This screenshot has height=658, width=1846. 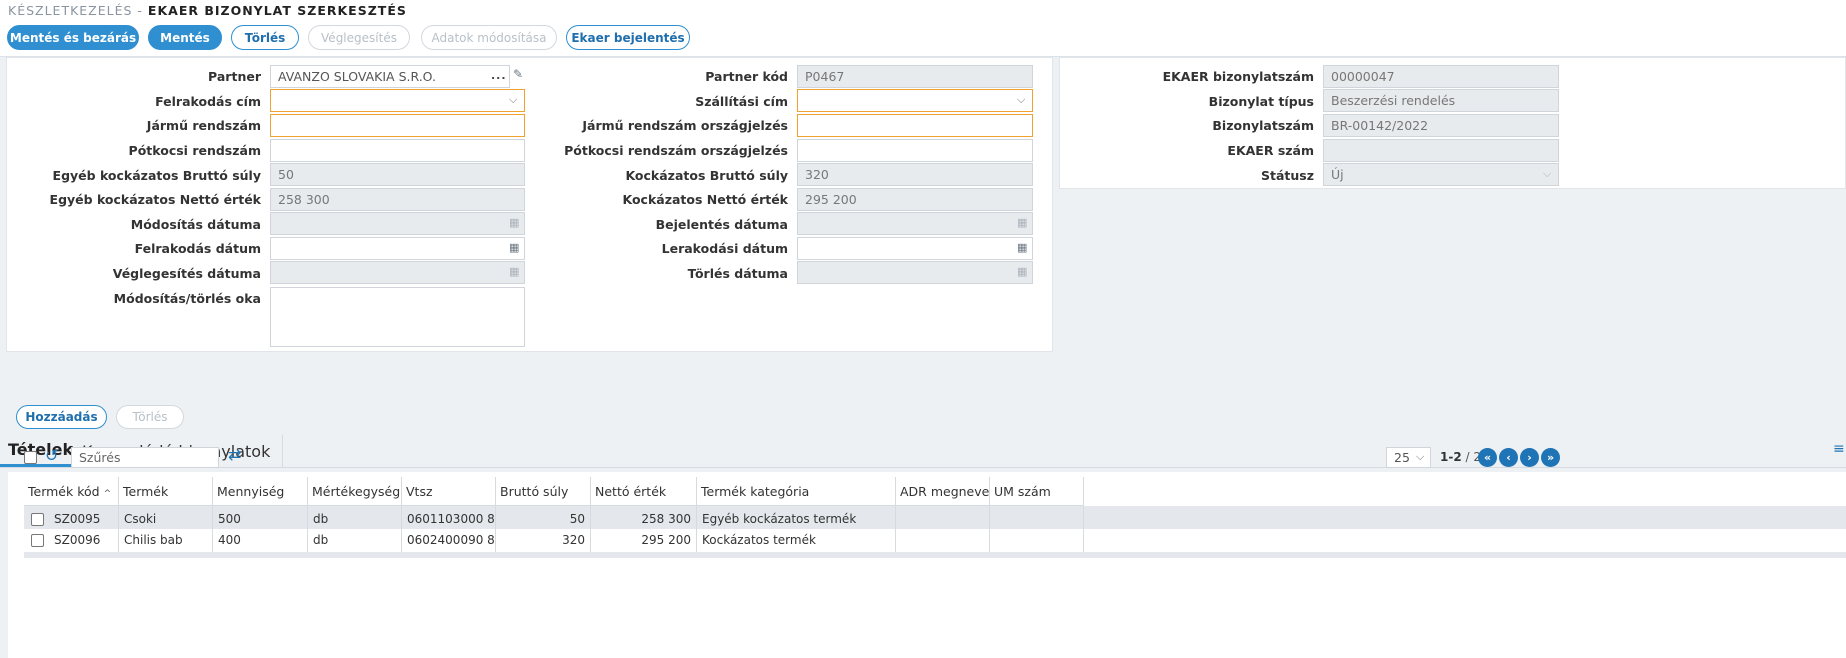 What do you see at coordinates (234, 454) in the screenshot?
I see `swap-columns-icon: ⇄` at bounding box center [234, 454].